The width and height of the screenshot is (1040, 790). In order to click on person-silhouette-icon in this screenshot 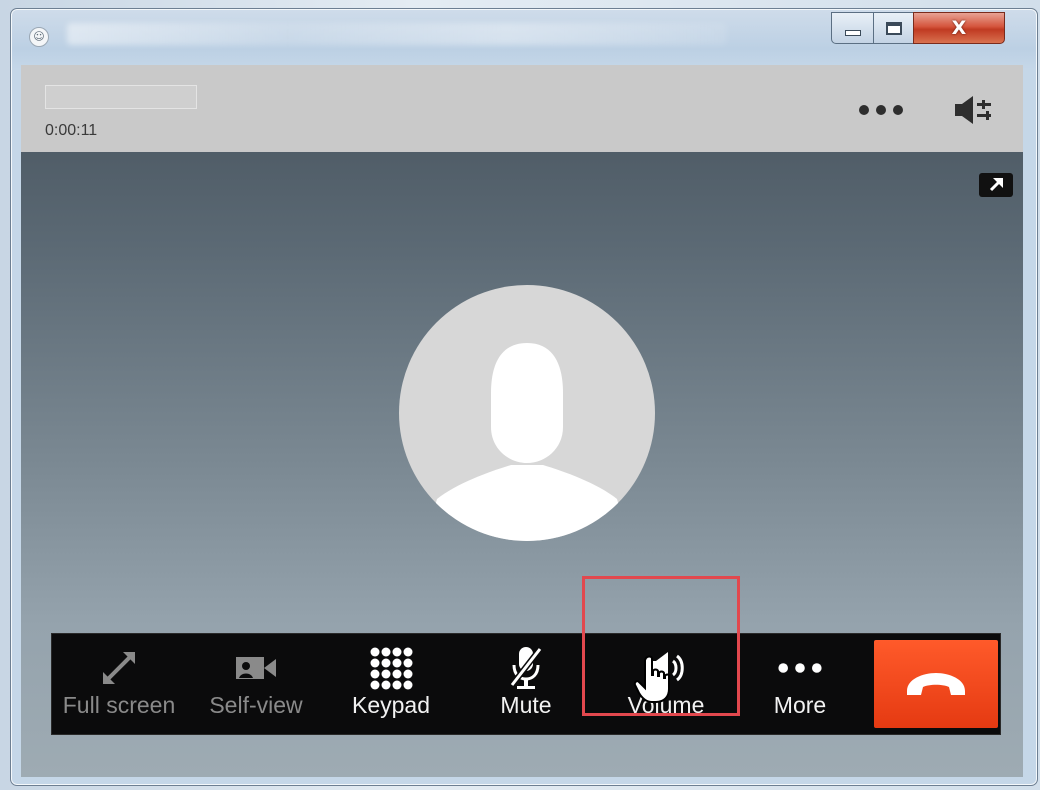, I will do `click(527, 442)`.